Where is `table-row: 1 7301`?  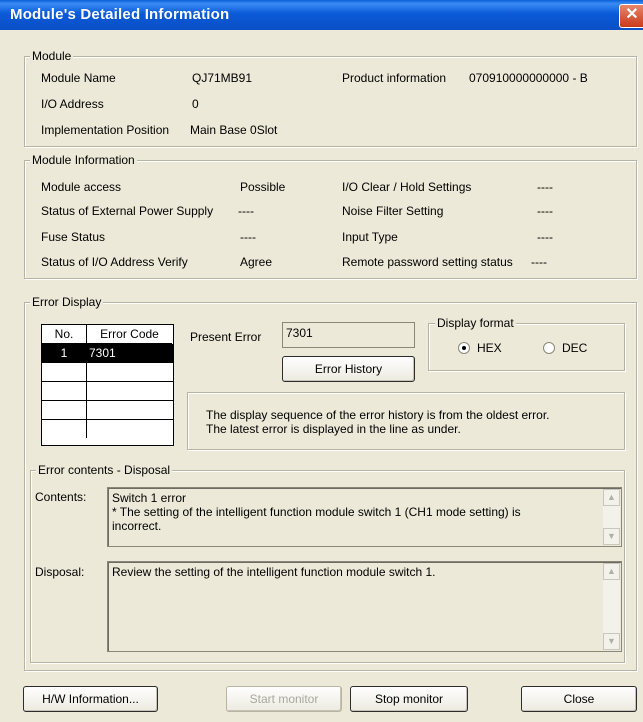 table-row: 1 7301 is located at coordinates (107, 353).